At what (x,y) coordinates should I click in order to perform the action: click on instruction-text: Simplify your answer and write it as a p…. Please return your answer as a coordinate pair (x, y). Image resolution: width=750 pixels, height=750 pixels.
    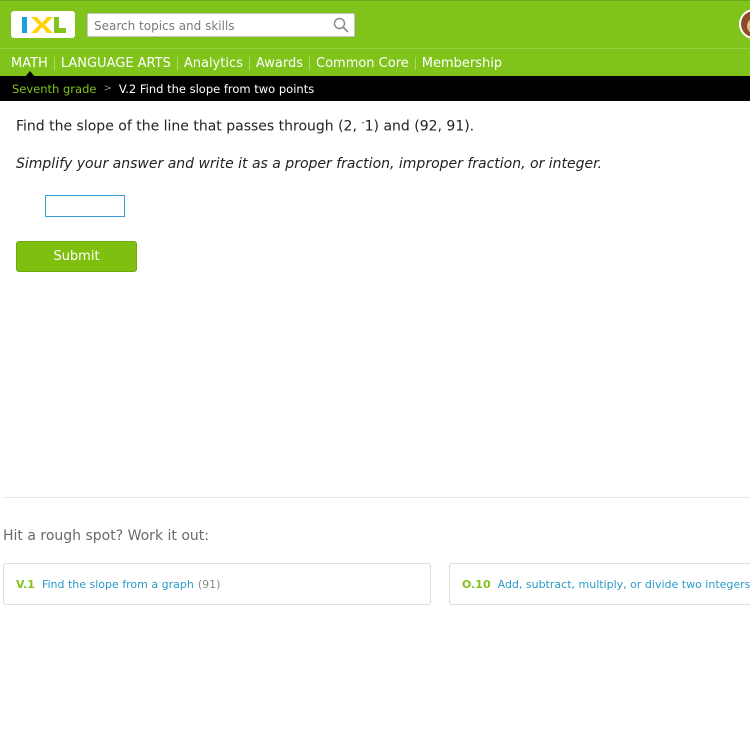
    Looking at the image, I should click on (309, 164).